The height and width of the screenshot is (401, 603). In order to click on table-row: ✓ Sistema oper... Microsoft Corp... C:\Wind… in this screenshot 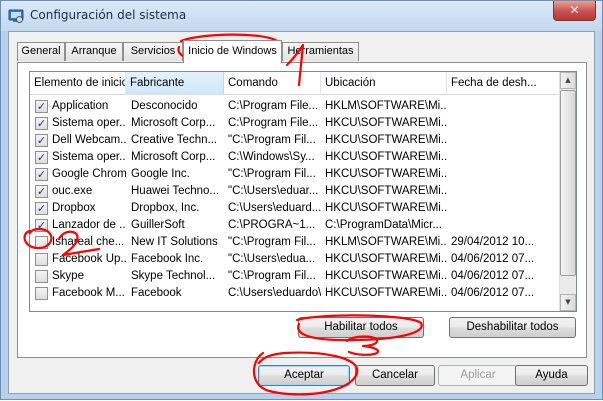, I will do `click(295, 157)`.